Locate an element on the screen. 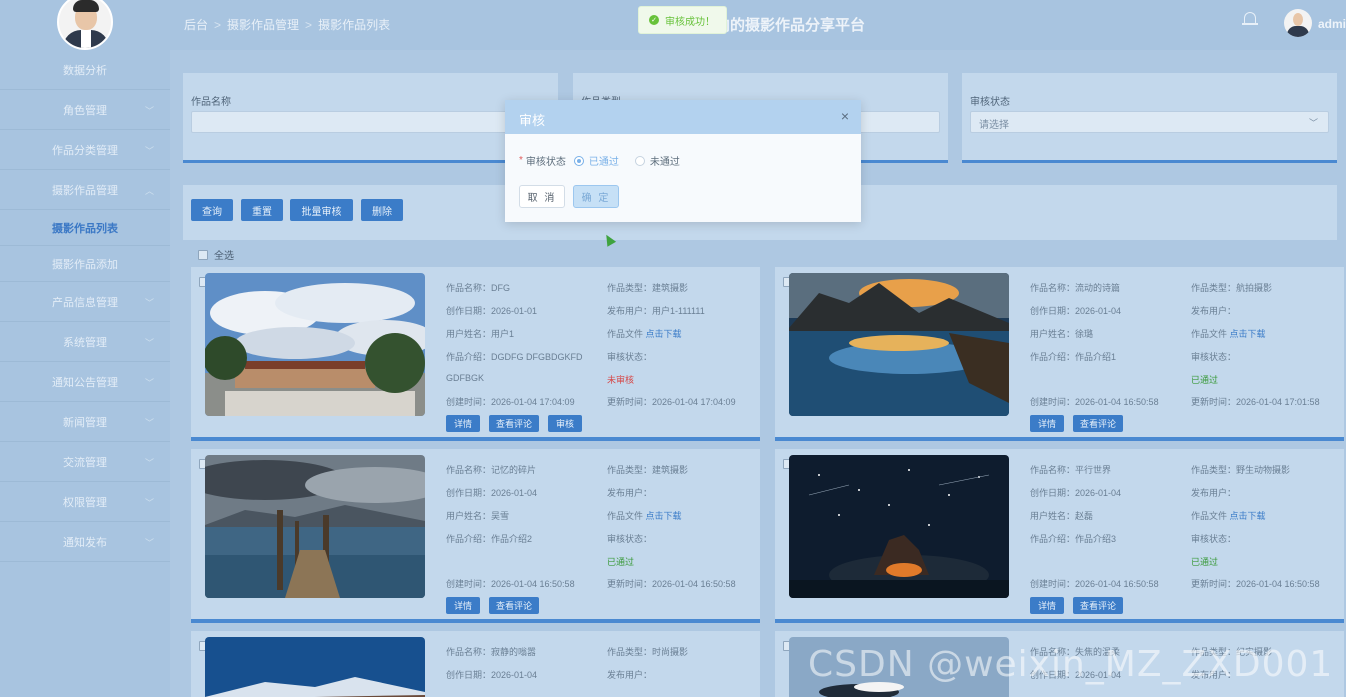 Image resolution: width=1346 pixels, height=697 pixels. reset-button: 重置 is located at coordinates (262, 210).